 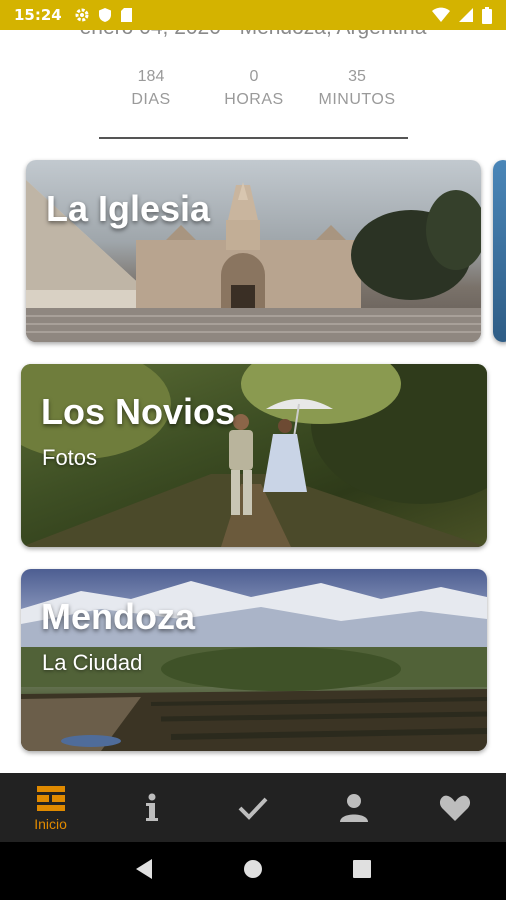 What do you see at coordinates (151, 89) in the screenshot?
I see `countdown-days: 184 DIAS` at bounding box center [151, 89].